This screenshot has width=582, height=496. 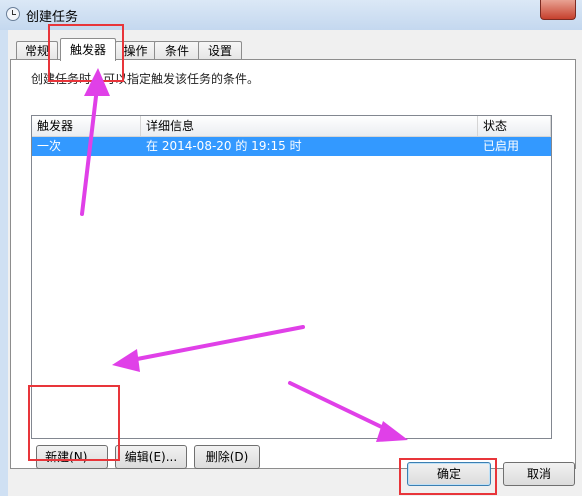 What do you see at coordinates (220, 50) in the screenshot?
I see `tab-settings: 设置` at bounding box center [220, 50].